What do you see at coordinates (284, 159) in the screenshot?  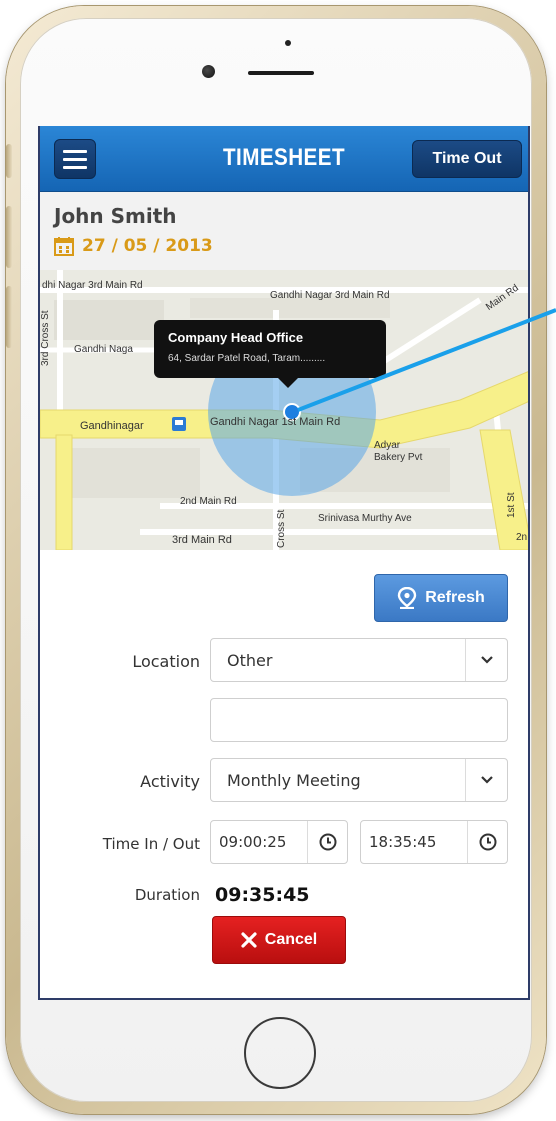 I see `header-bar: TIMESHEET Time Out` at bounding box center [284, 159].